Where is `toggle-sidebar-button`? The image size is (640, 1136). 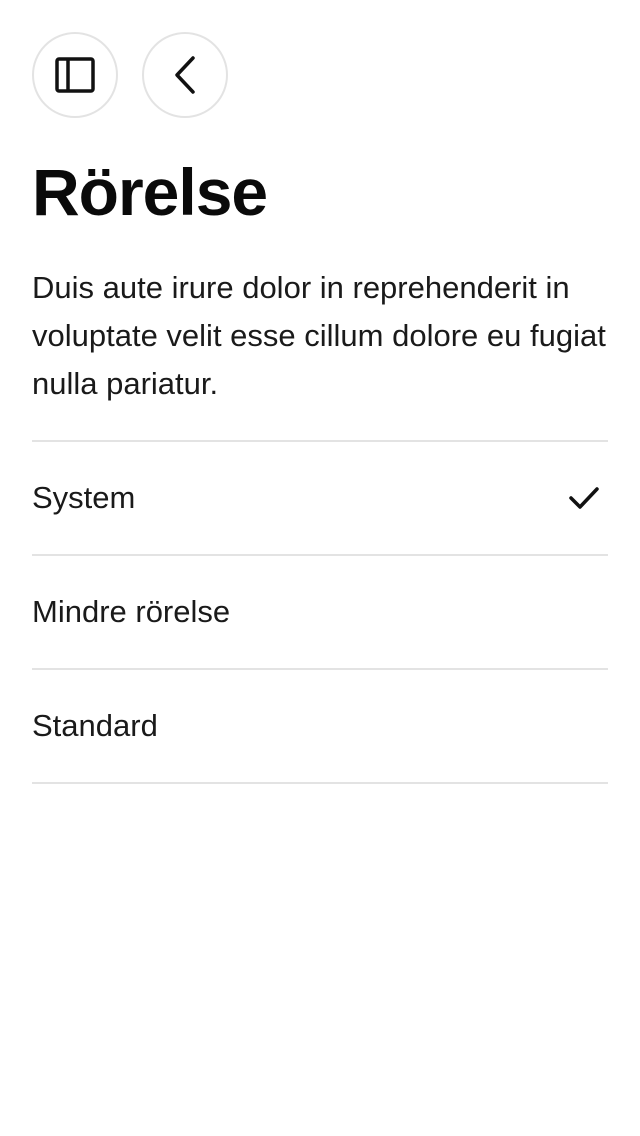
toggle-sidebar-button is located at coordinates (75, 75).